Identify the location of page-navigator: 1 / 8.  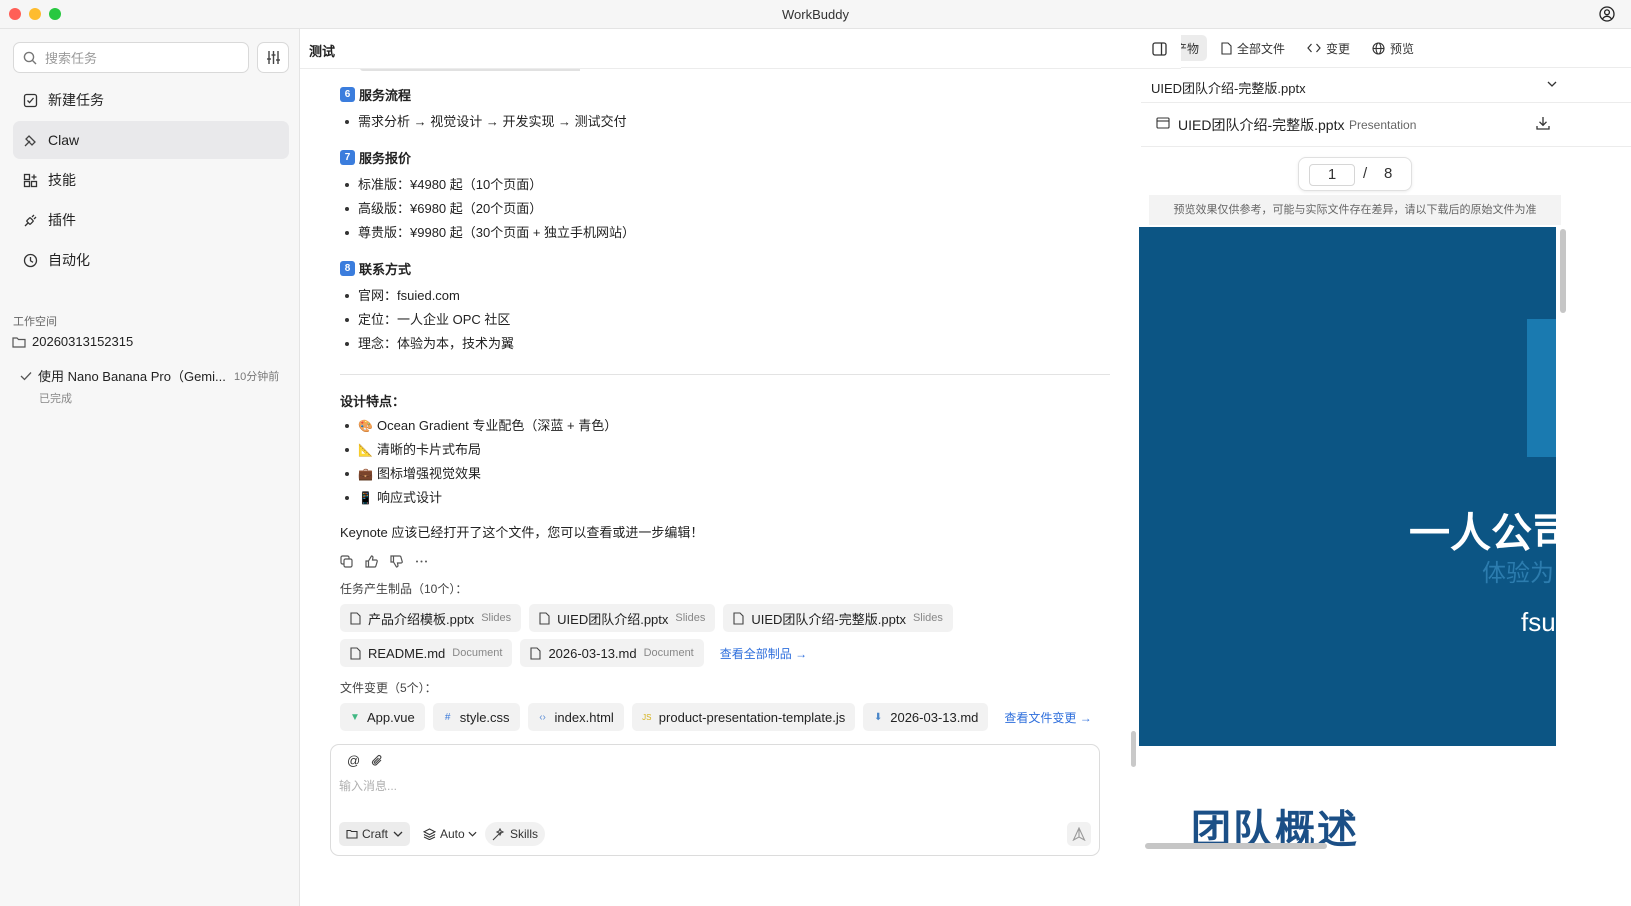
(1355, 174).